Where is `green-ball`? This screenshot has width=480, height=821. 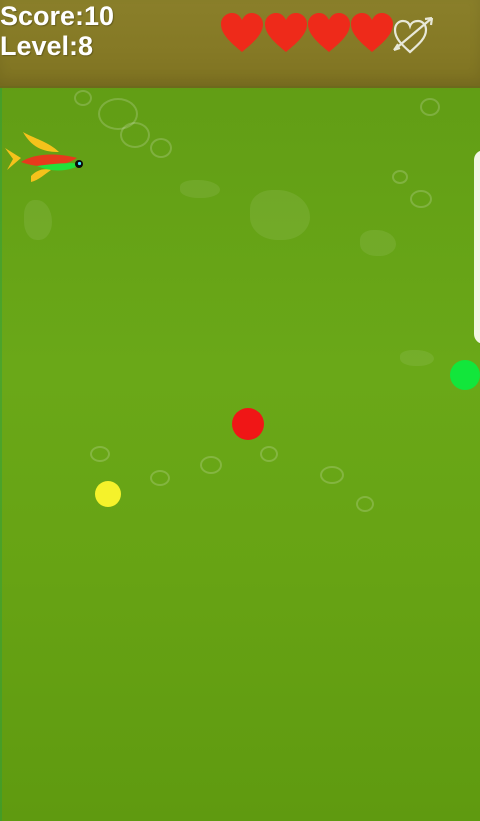
green-ball is located at coordinates (465, 375).